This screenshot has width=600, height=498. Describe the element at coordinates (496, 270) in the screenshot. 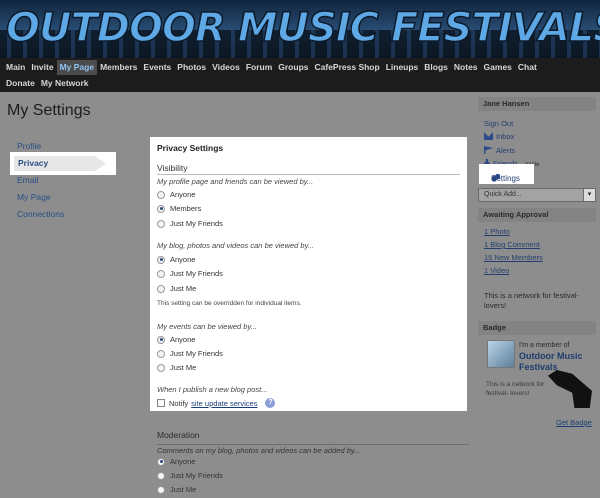

I see `awaiting-video-link: 1 Video` at that location.